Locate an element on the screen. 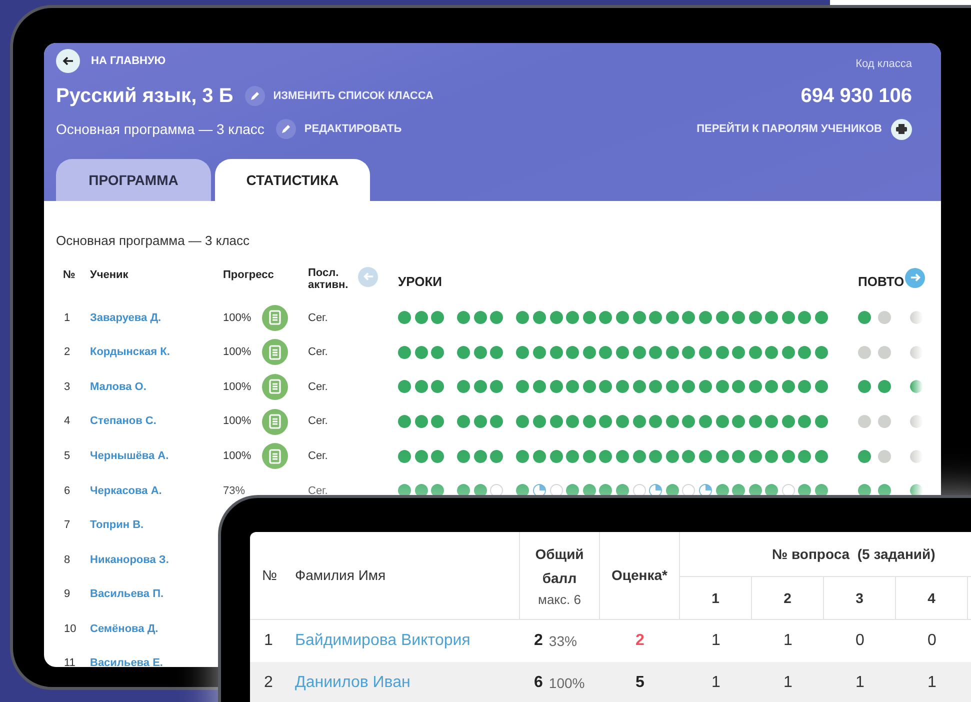 This screenshot has width=971, height=702. student-name-link: Заваруева Д. is located at coordinates (126, 318).